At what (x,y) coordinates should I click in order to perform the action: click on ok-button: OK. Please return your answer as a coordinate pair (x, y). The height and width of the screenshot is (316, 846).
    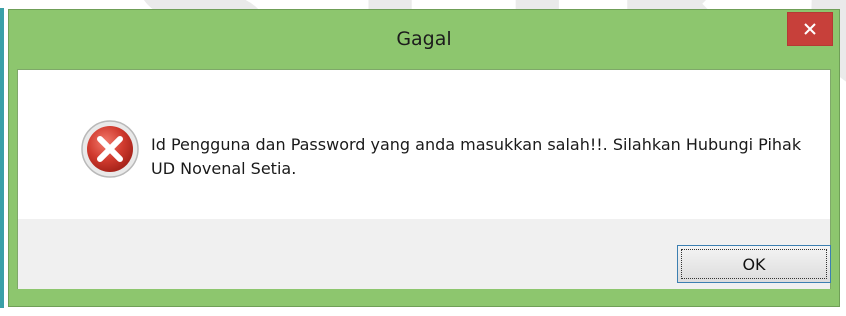
    Looking at the image, I should click on (754, 264).